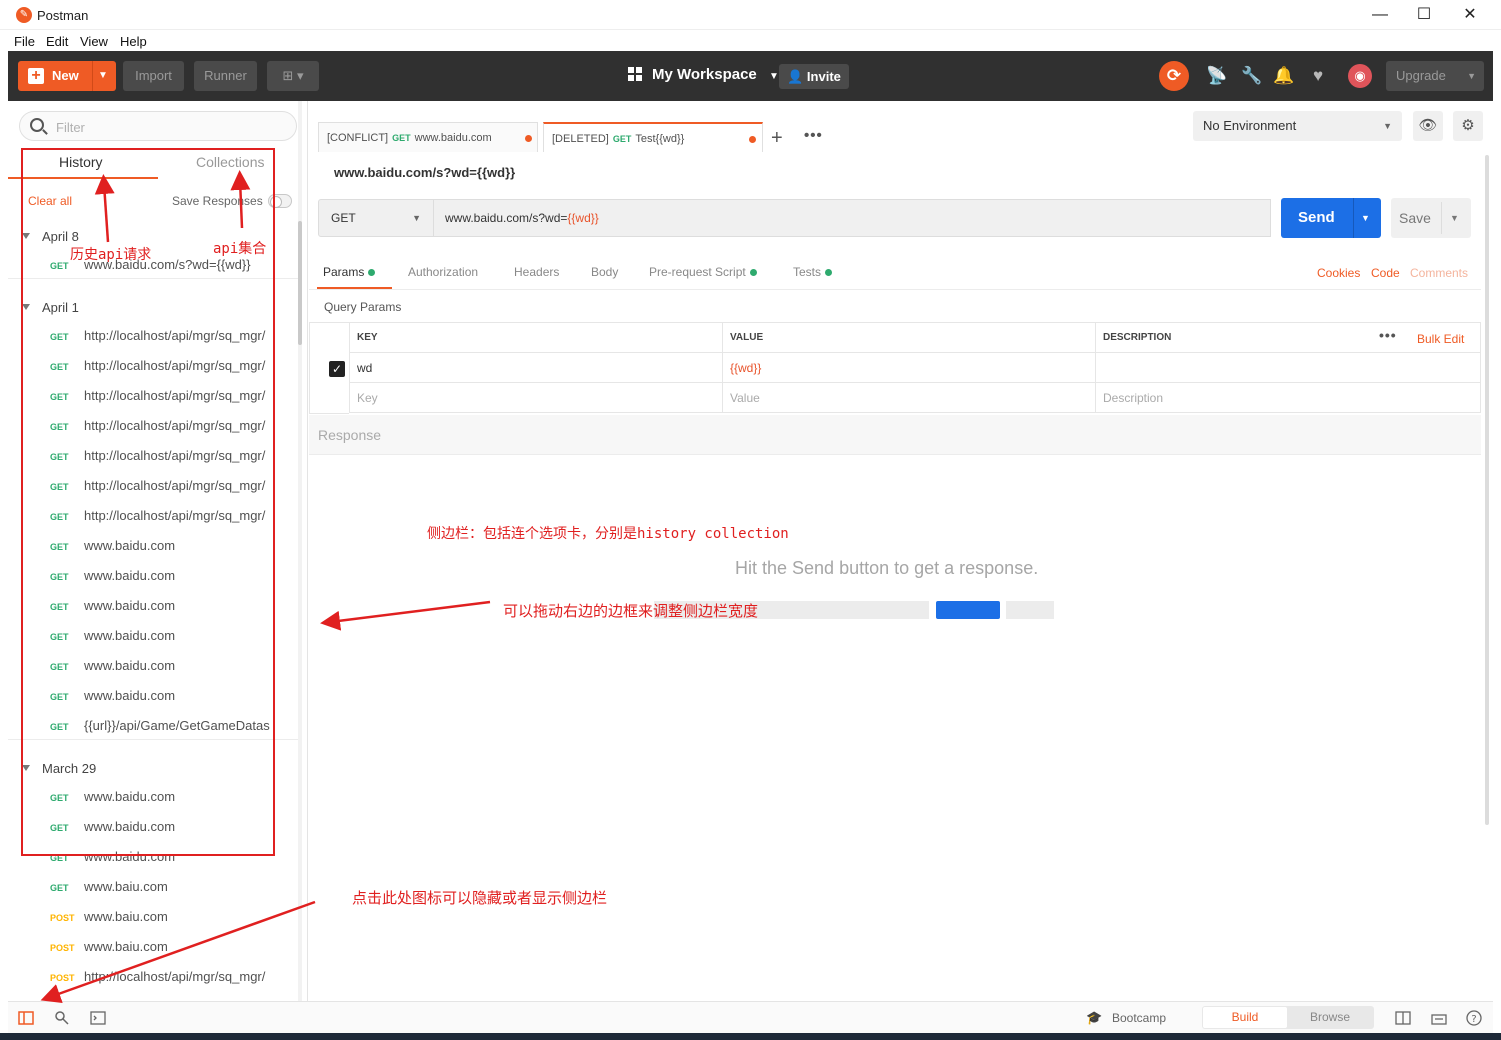 The image size is (1501, 1040). What do you see at coordinates (1330, 1017) in the screenshot?
I see `browse-button: Browse` at bounding box center [1330, 1017].